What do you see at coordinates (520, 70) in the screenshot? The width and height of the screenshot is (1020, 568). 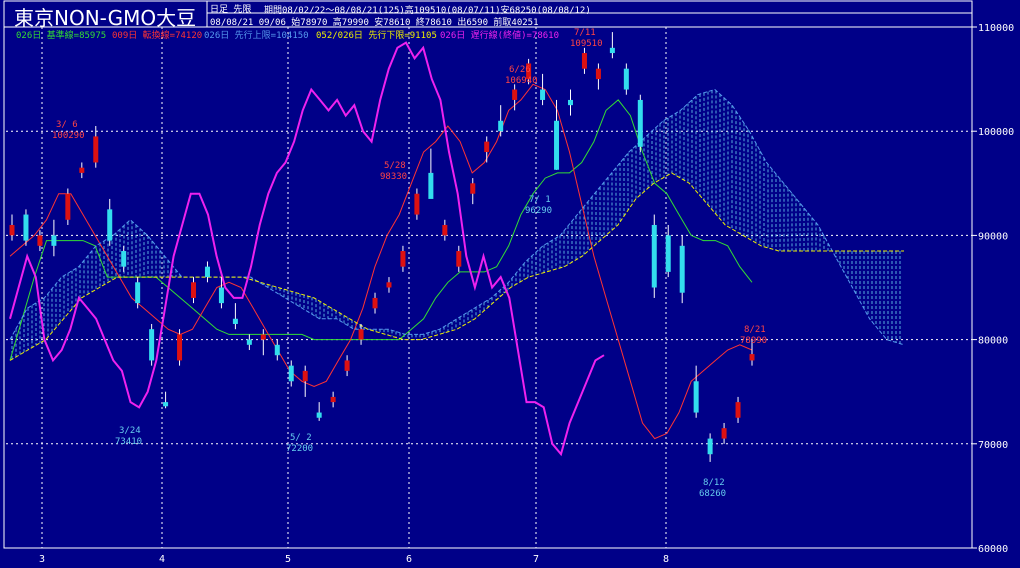 I see `annotation-date: 6/26` at bounding box center [520, 70].